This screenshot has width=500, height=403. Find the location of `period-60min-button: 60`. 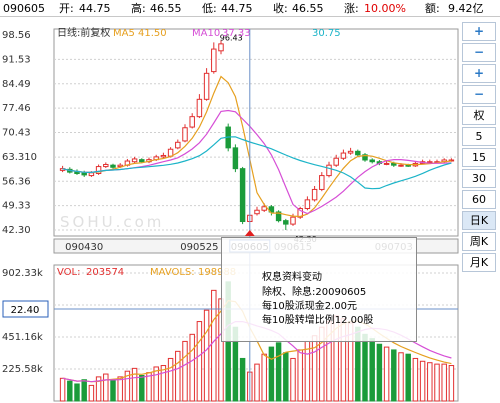

period-60min-button: 60 is located at coordinates (479, 199).